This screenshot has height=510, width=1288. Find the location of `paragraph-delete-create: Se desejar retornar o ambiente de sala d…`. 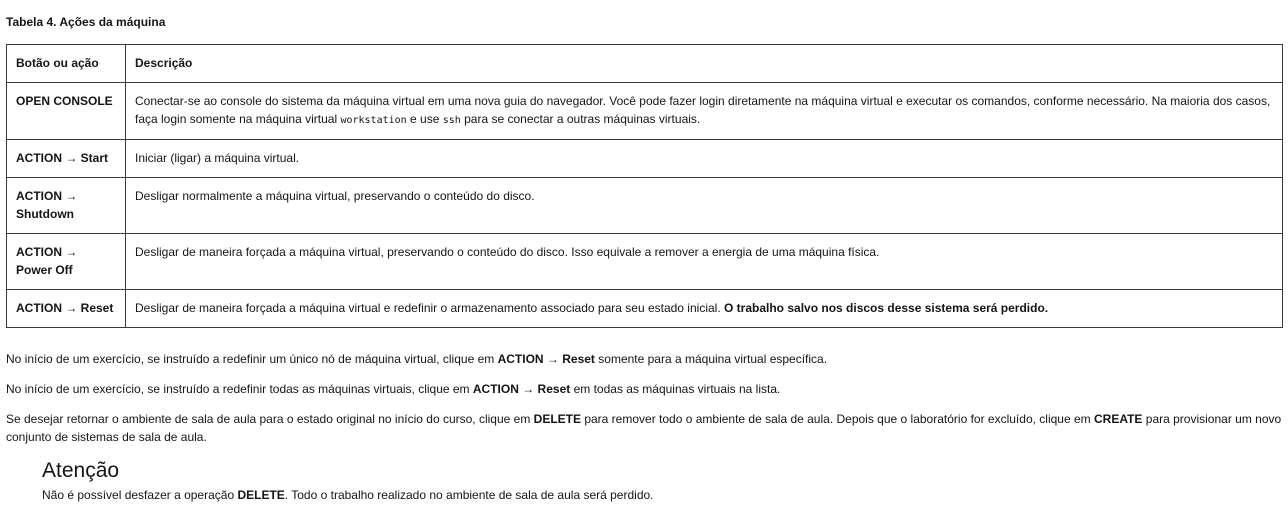

paragraph-delete-create: Se desejar retornar o ambiente de sala d… is located at coordinates (645, 428).